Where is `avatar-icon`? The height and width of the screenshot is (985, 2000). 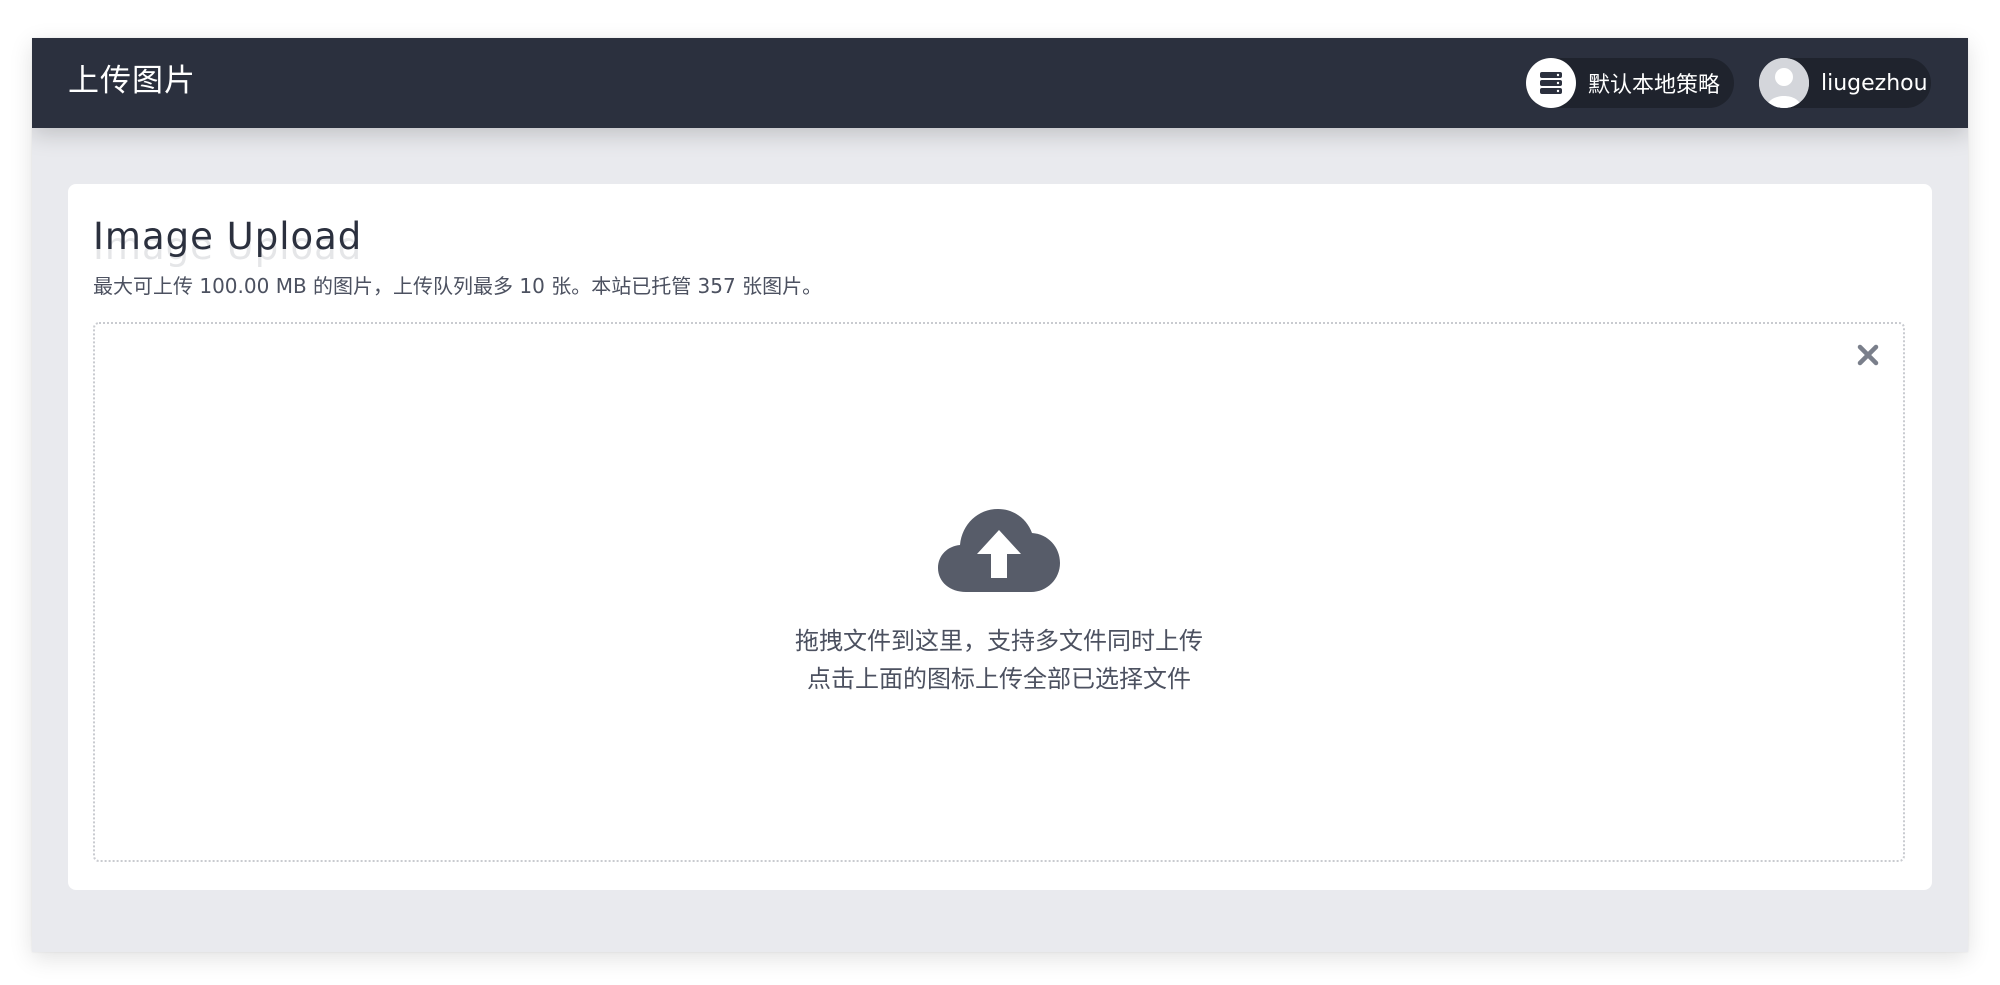 avatar-icon is located at coordinates (1784, 83).